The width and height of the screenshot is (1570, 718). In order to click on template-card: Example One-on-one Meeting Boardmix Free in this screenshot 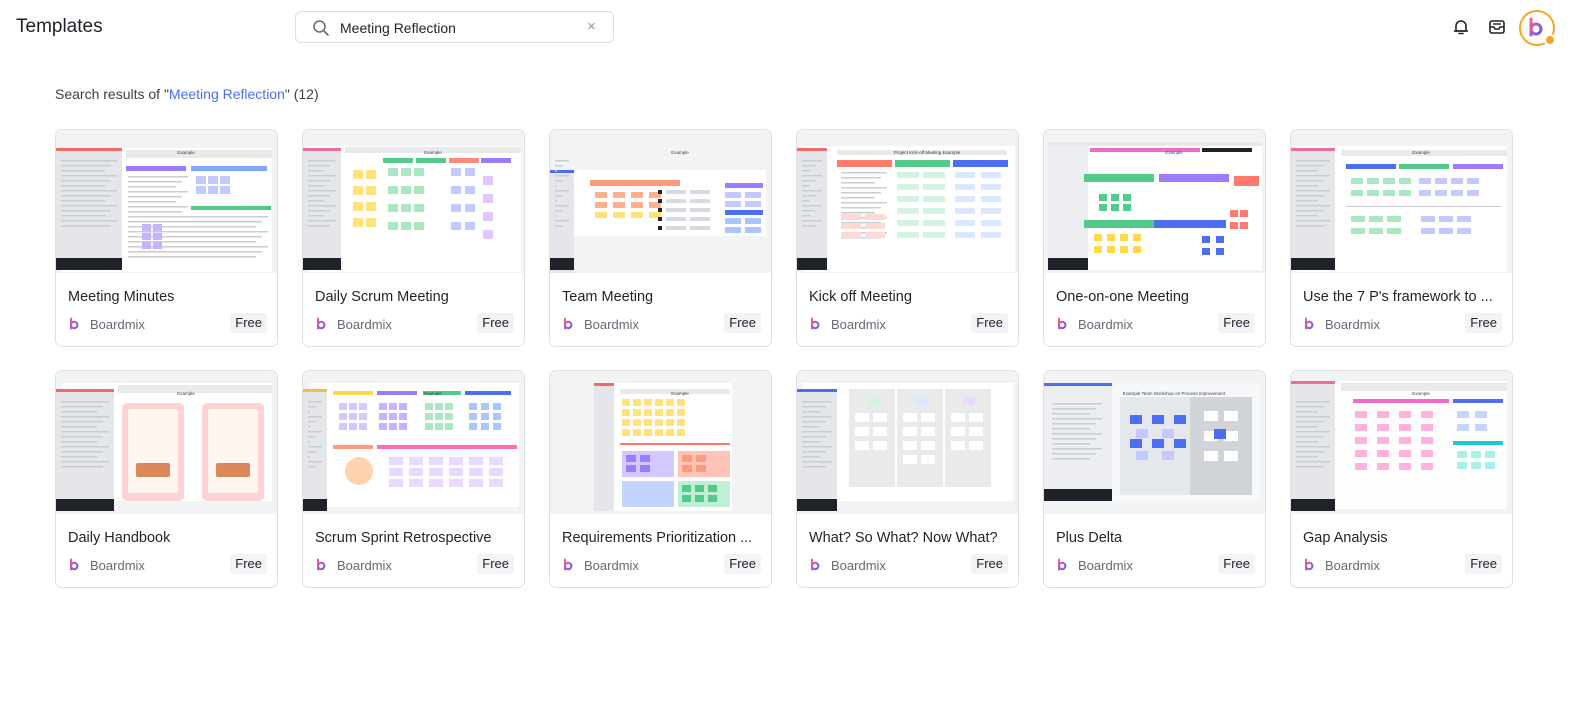, I will do `click(1154, 238)`.